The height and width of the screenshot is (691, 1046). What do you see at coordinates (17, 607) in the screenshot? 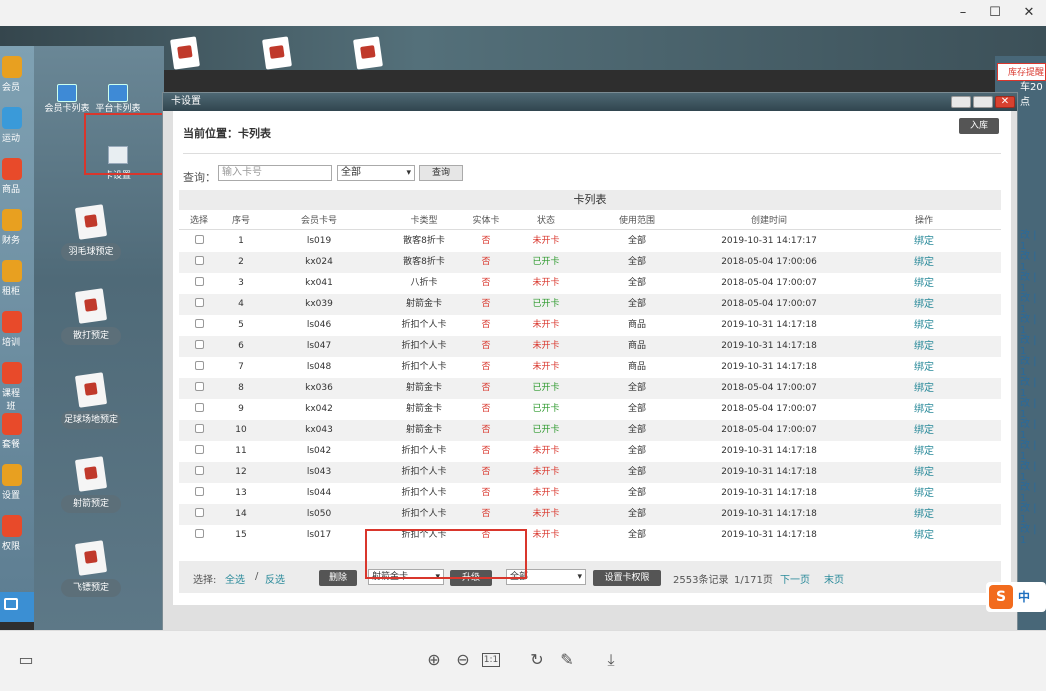
I see `start-icon` at bounding box center [17, 607].